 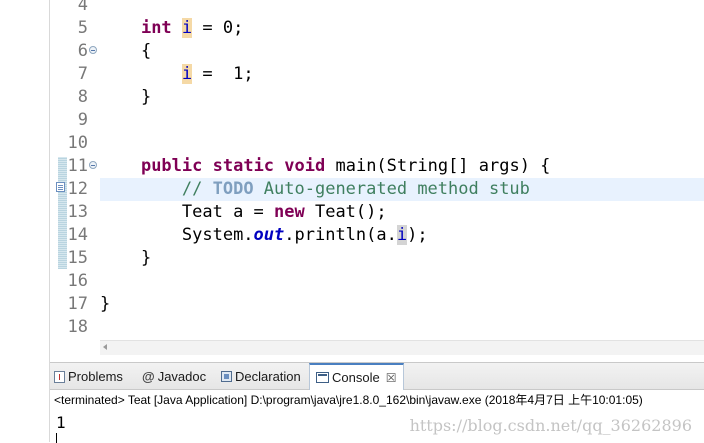 I want to click on keyword: static, so click(x=243, y=166).